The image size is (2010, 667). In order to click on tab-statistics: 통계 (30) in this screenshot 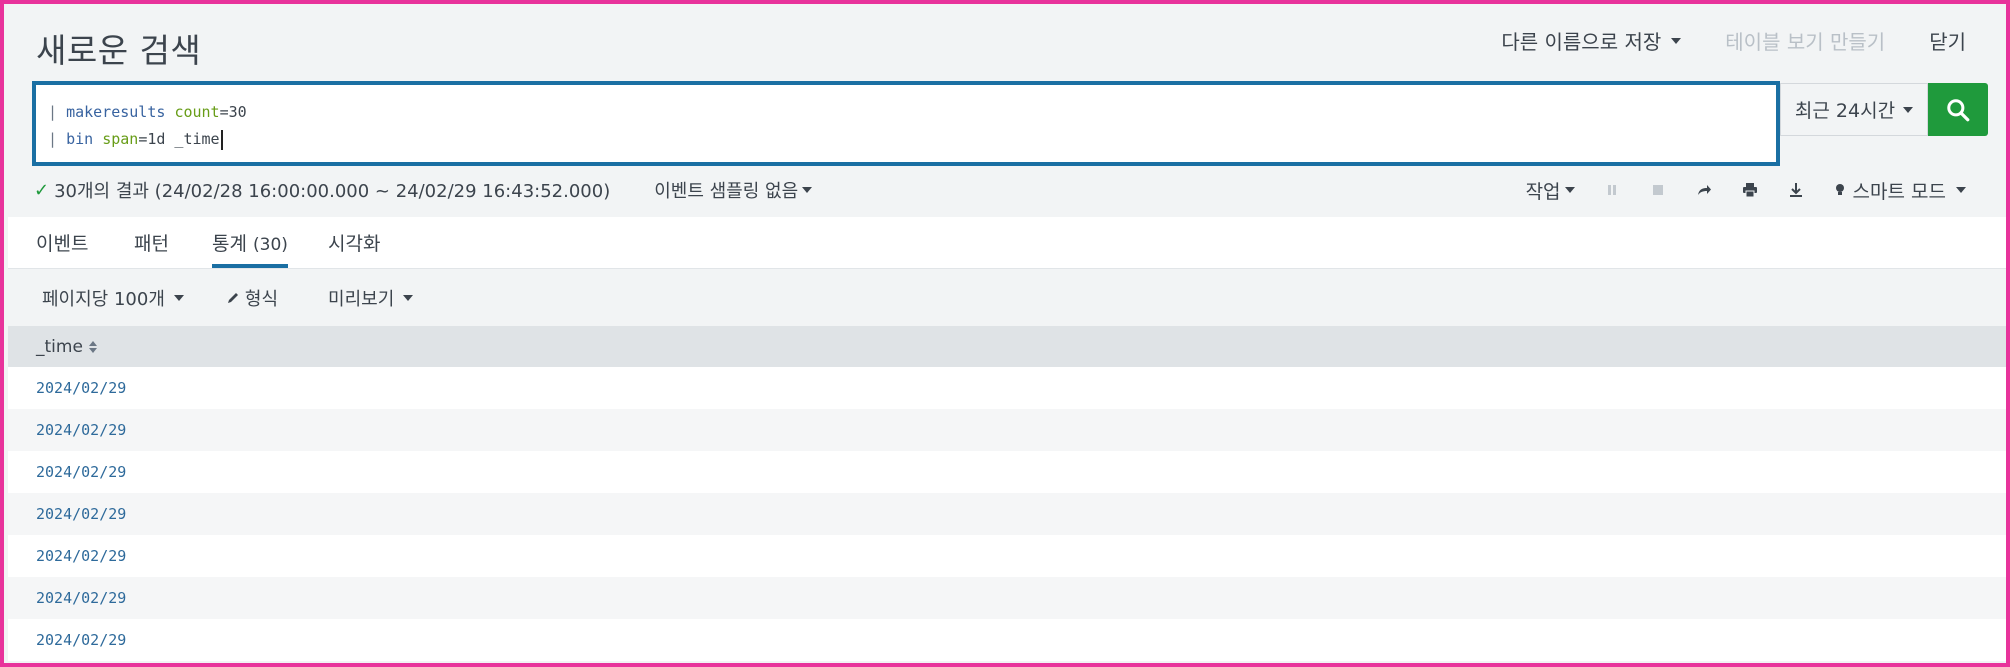, I will do `click(250, 248)`.